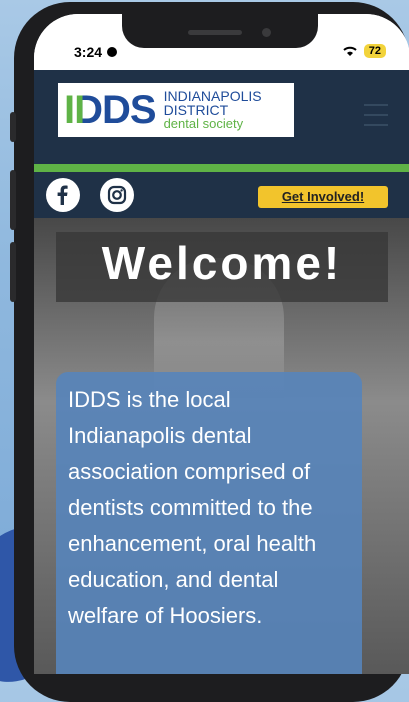 The width and height of the screenshot is (409, 702). Describe the element at coordinates (350, 51) in the screenshot. I see `wifi-icon` at that location.